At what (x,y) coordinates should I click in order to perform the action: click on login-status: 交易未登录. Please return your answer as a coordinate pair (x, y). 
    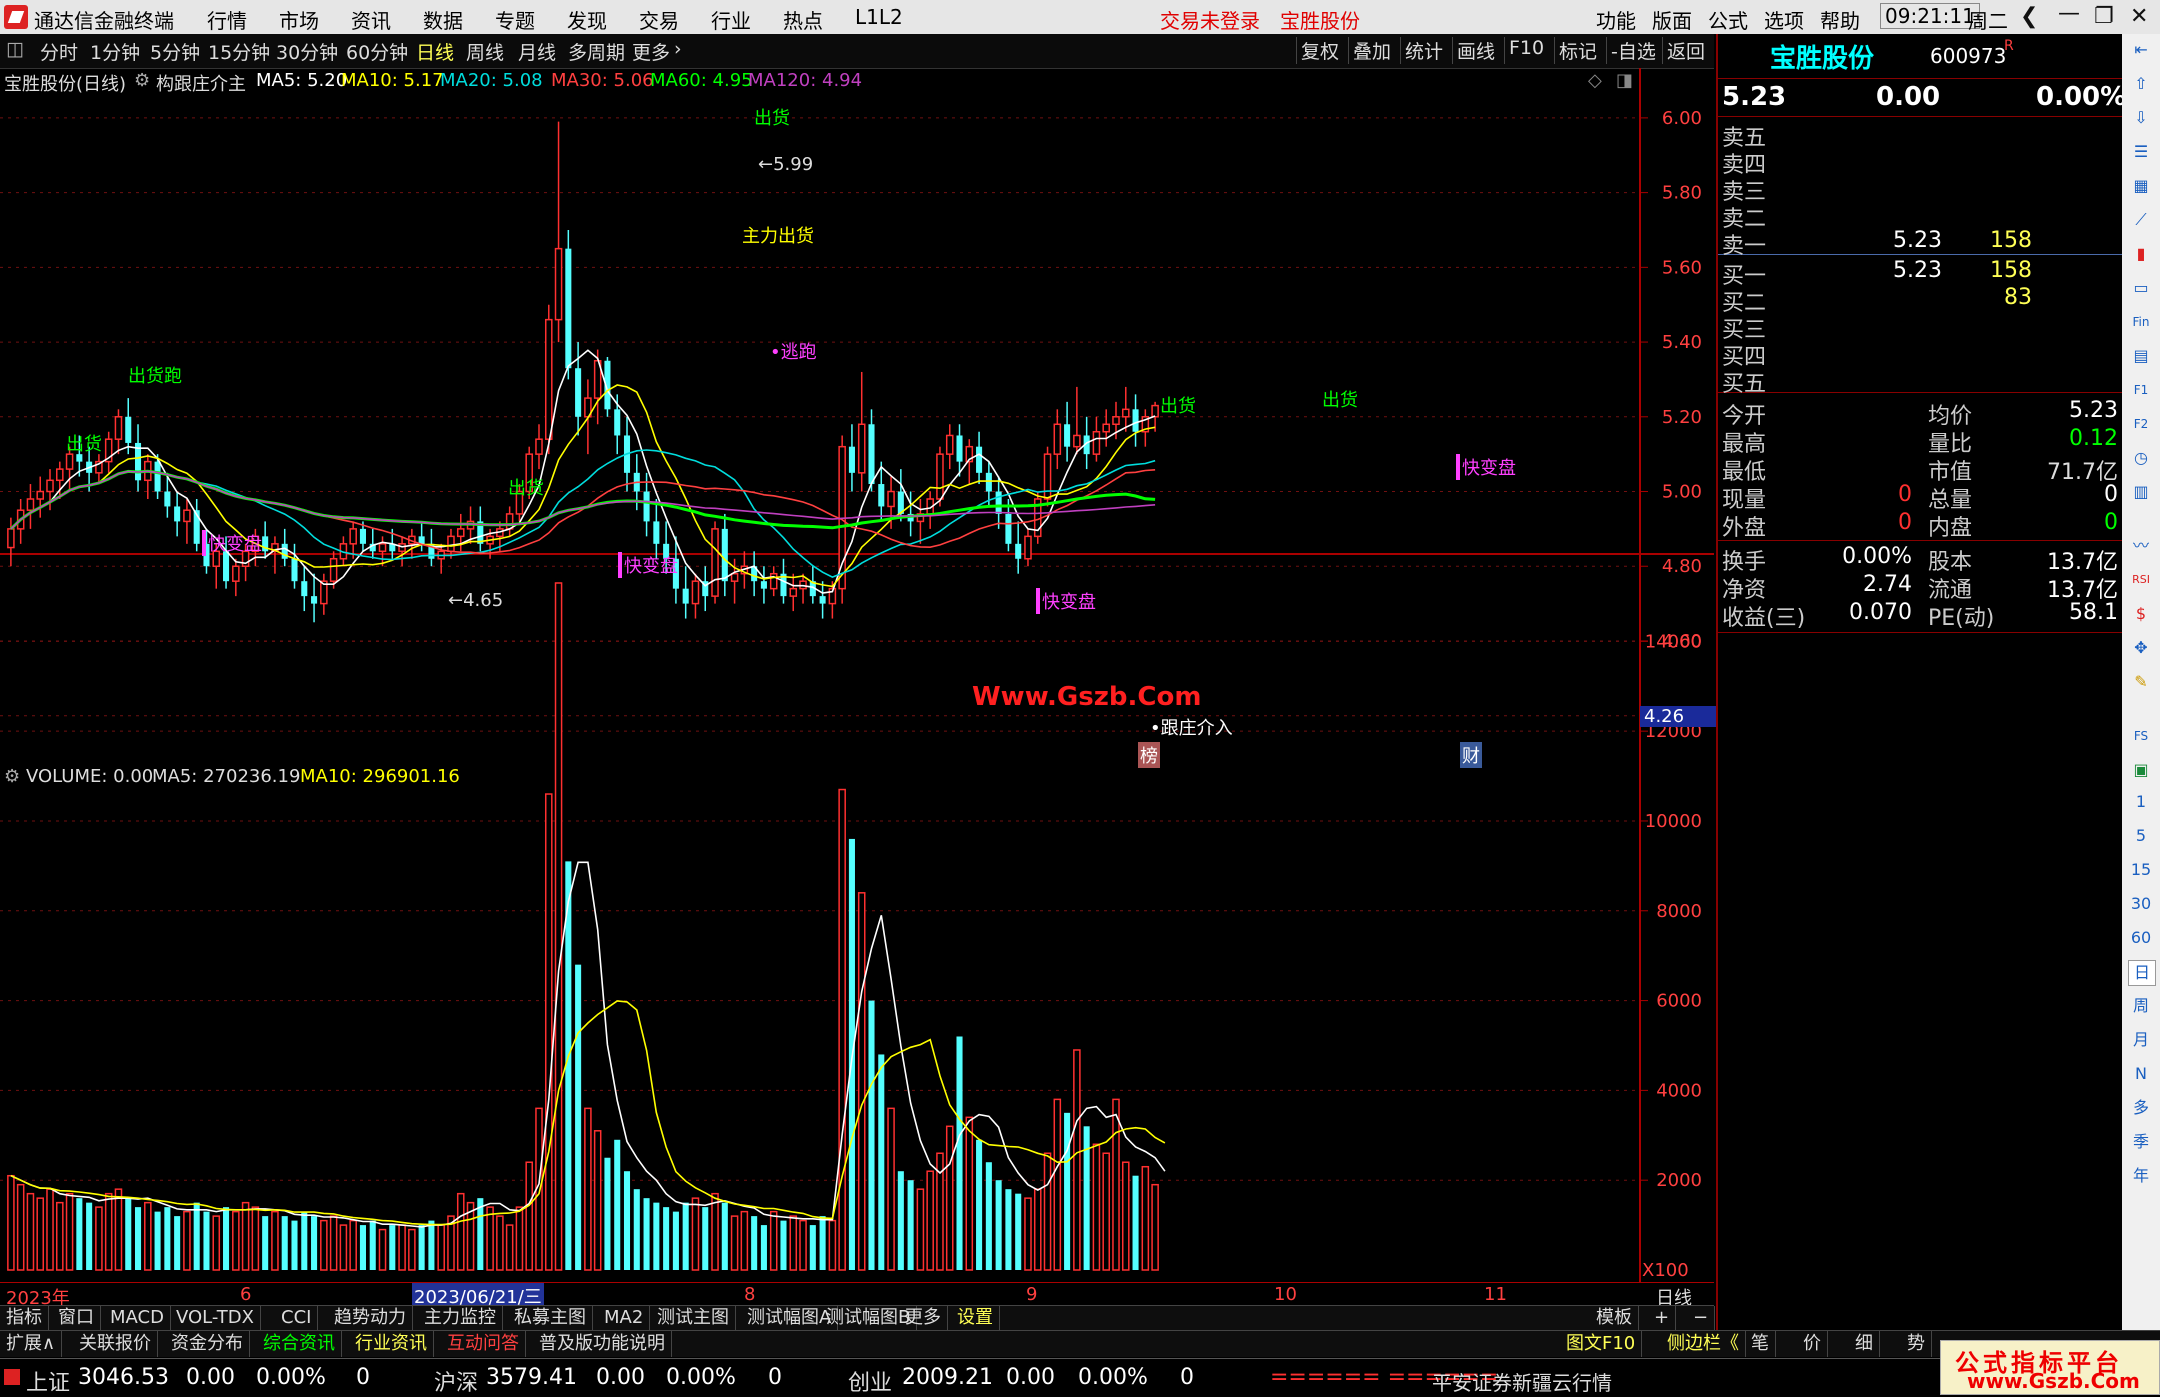
    Looking at the image, I should click on (1210, 19).